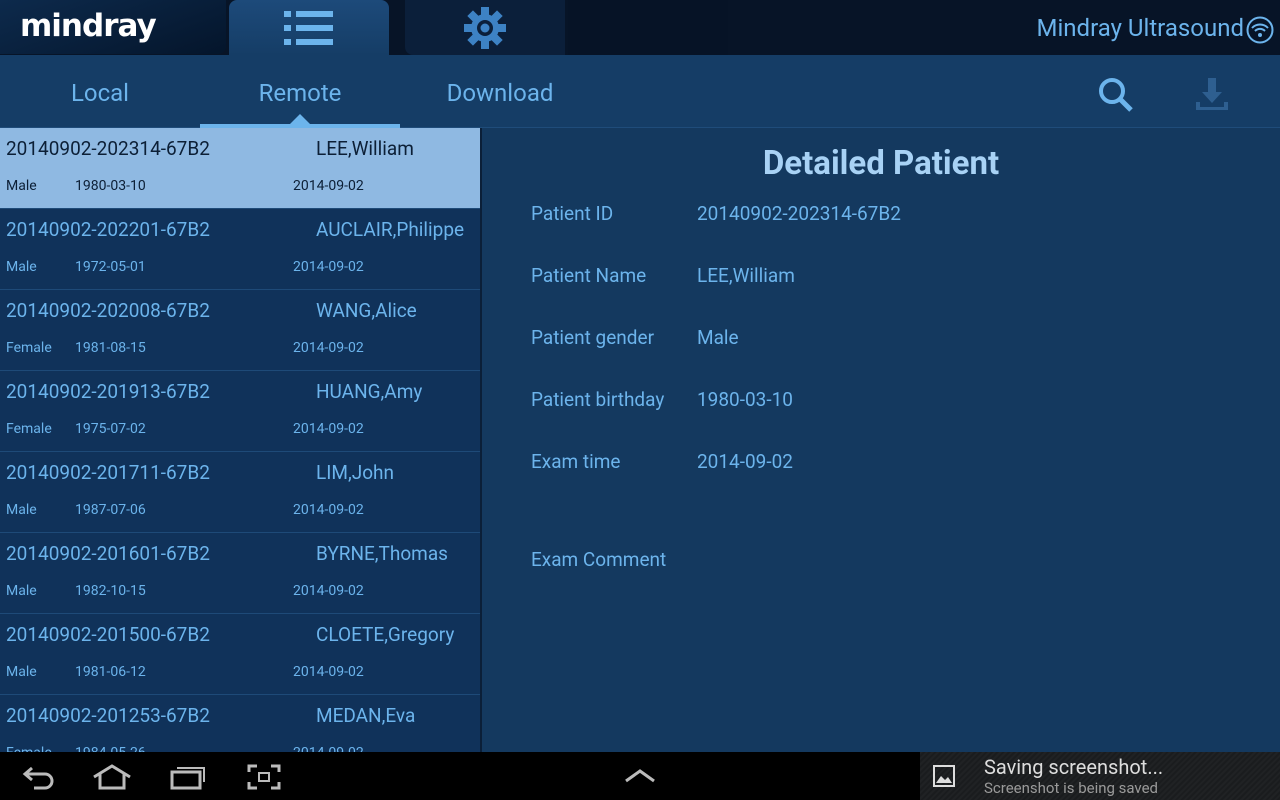 This screenshot has height=800, width=1280. Describe the element at coordinates (366, 715) in the screenshot. I see `patient-name: MEDAN,Eva` at that location.